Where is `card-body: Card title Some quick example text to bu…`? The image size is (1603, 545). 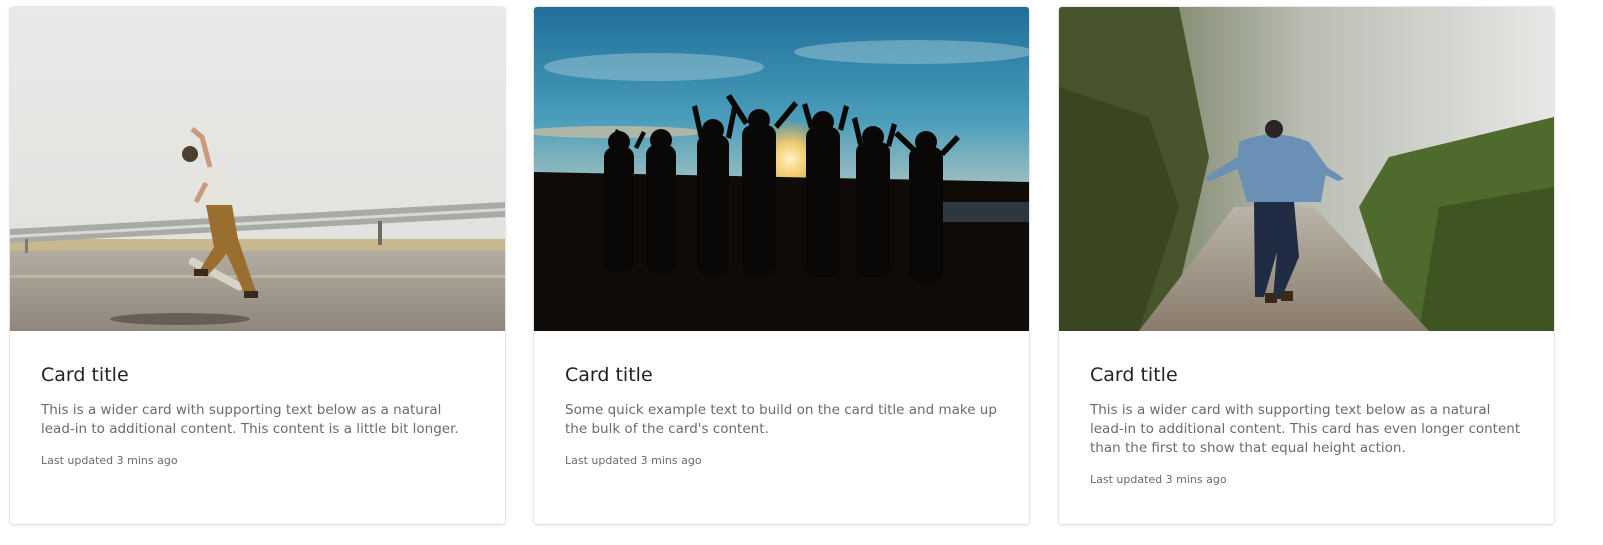 card-body: Card title Some quick example text to bu… is located at coordinates (781, 399).